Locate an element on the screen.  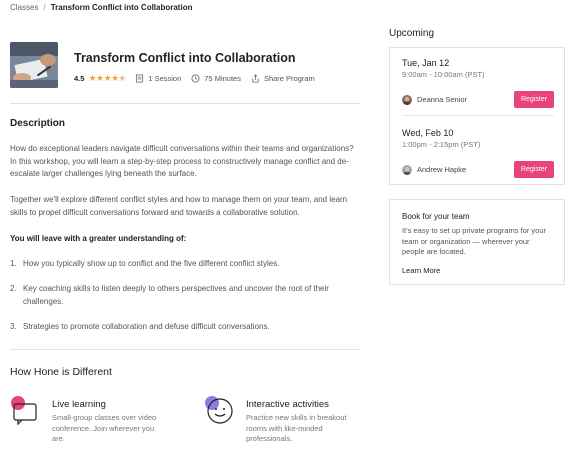
feature-title: Interactive activities is located at coordinates (287, 404).